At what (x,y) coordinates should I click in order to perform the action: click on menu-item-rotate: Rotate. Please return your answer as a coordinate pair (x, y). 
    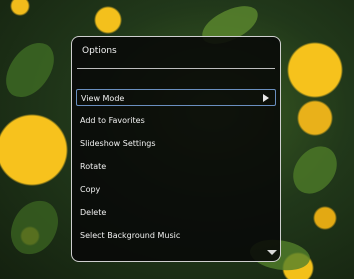
    Looking at the image, I should click on (176, 166).